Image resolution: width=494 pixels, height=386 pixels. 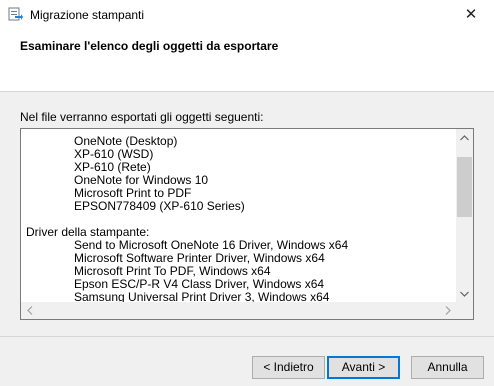 What do you see at coordinates (15, 14) in the screenshot?
I see `printer-migration-icon` at bounding box center [15, 14].